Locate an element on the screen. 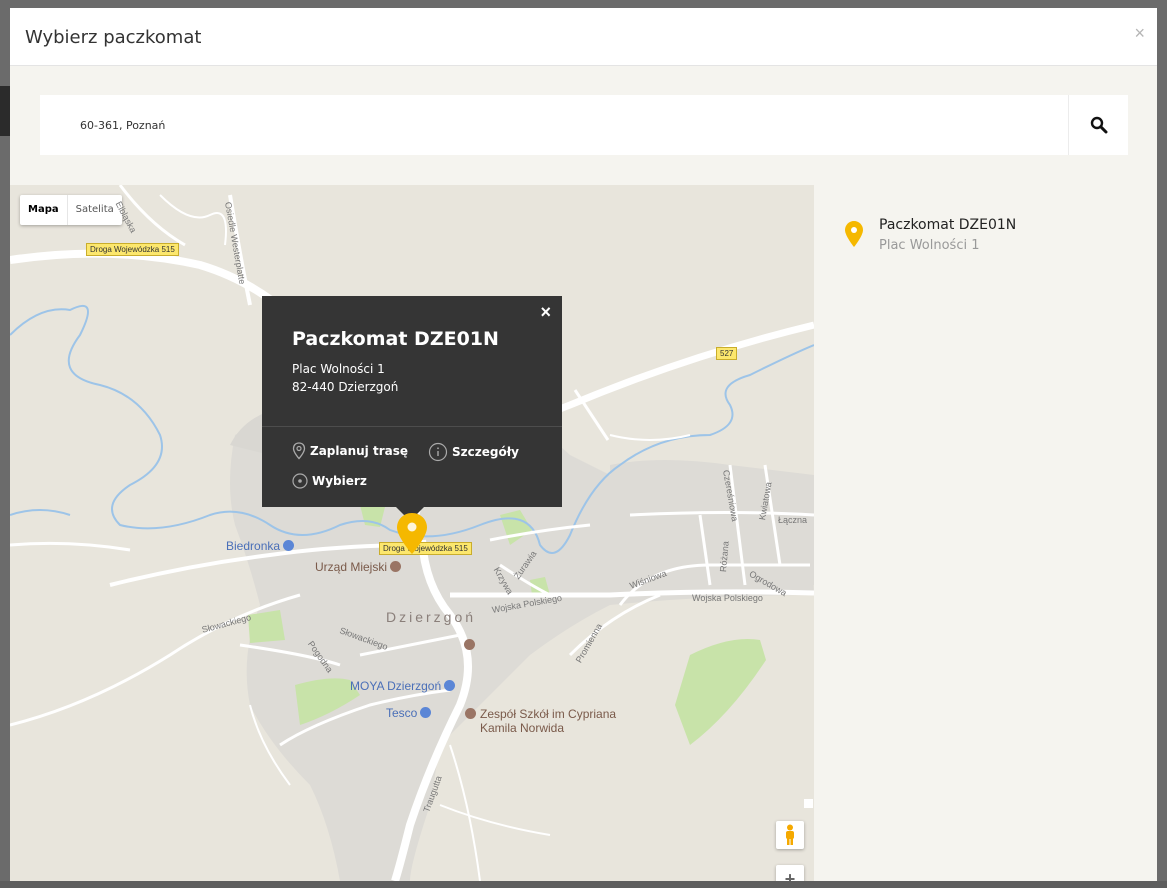 This screenshot has width=1167, height=888. details-button: Szczegóły is located at coordinates (473, 452).